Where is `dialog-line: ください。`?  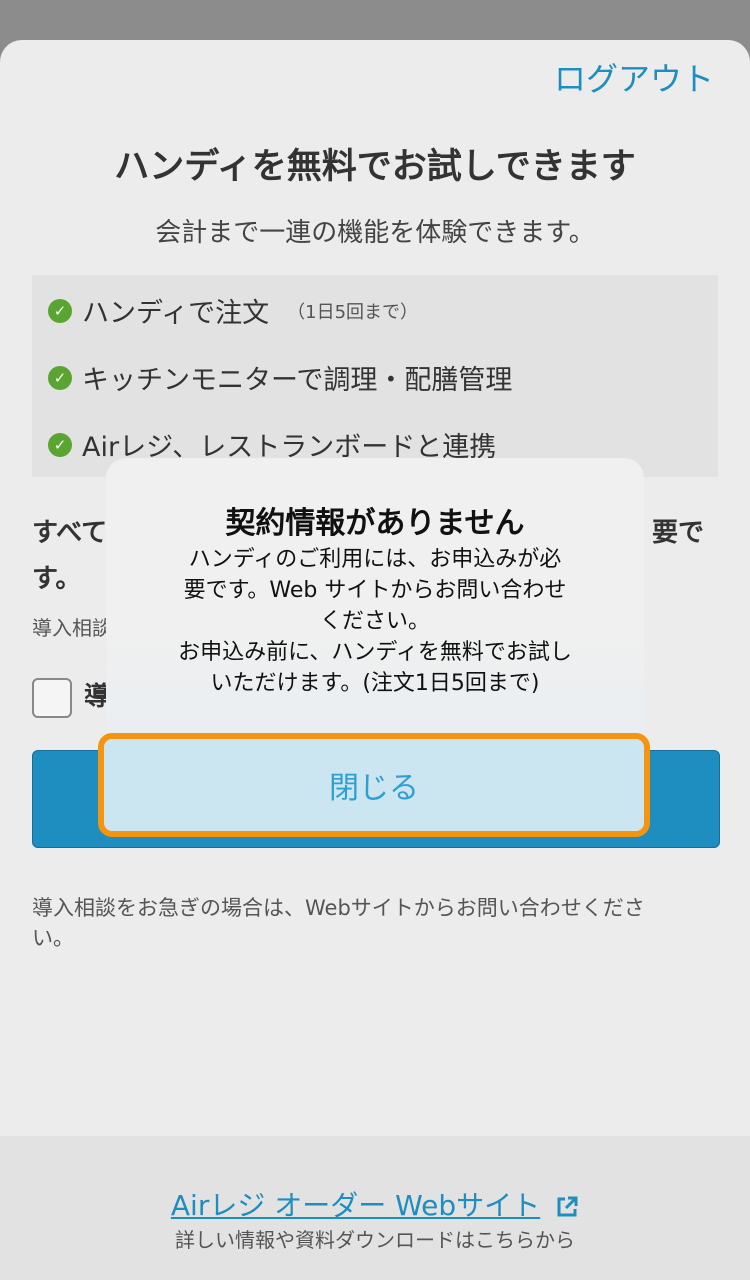 dialog-line: ください。 is located at coordinates (374, 621).